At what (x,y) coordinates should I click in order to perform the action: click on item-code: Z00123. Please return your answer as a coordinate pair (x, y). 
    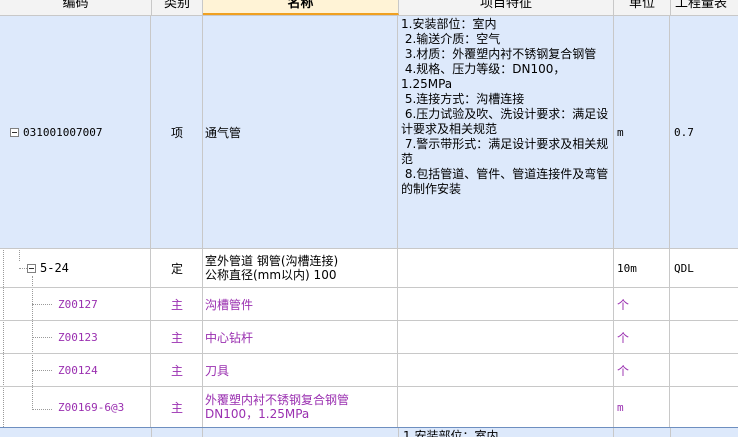
    Looking at the image, I should click on (78, 337).